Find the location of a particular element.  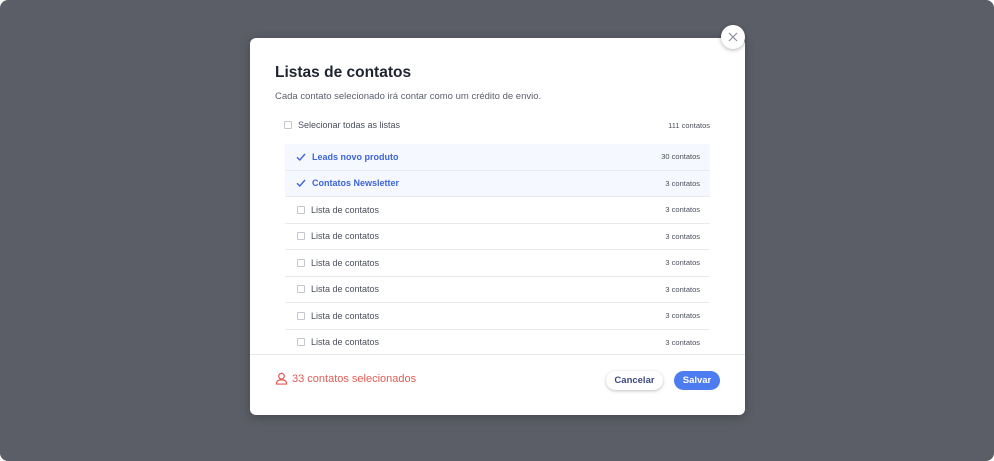

list-item: Contatos Newsletter 3 contatos is located at coordinates (497, 183).